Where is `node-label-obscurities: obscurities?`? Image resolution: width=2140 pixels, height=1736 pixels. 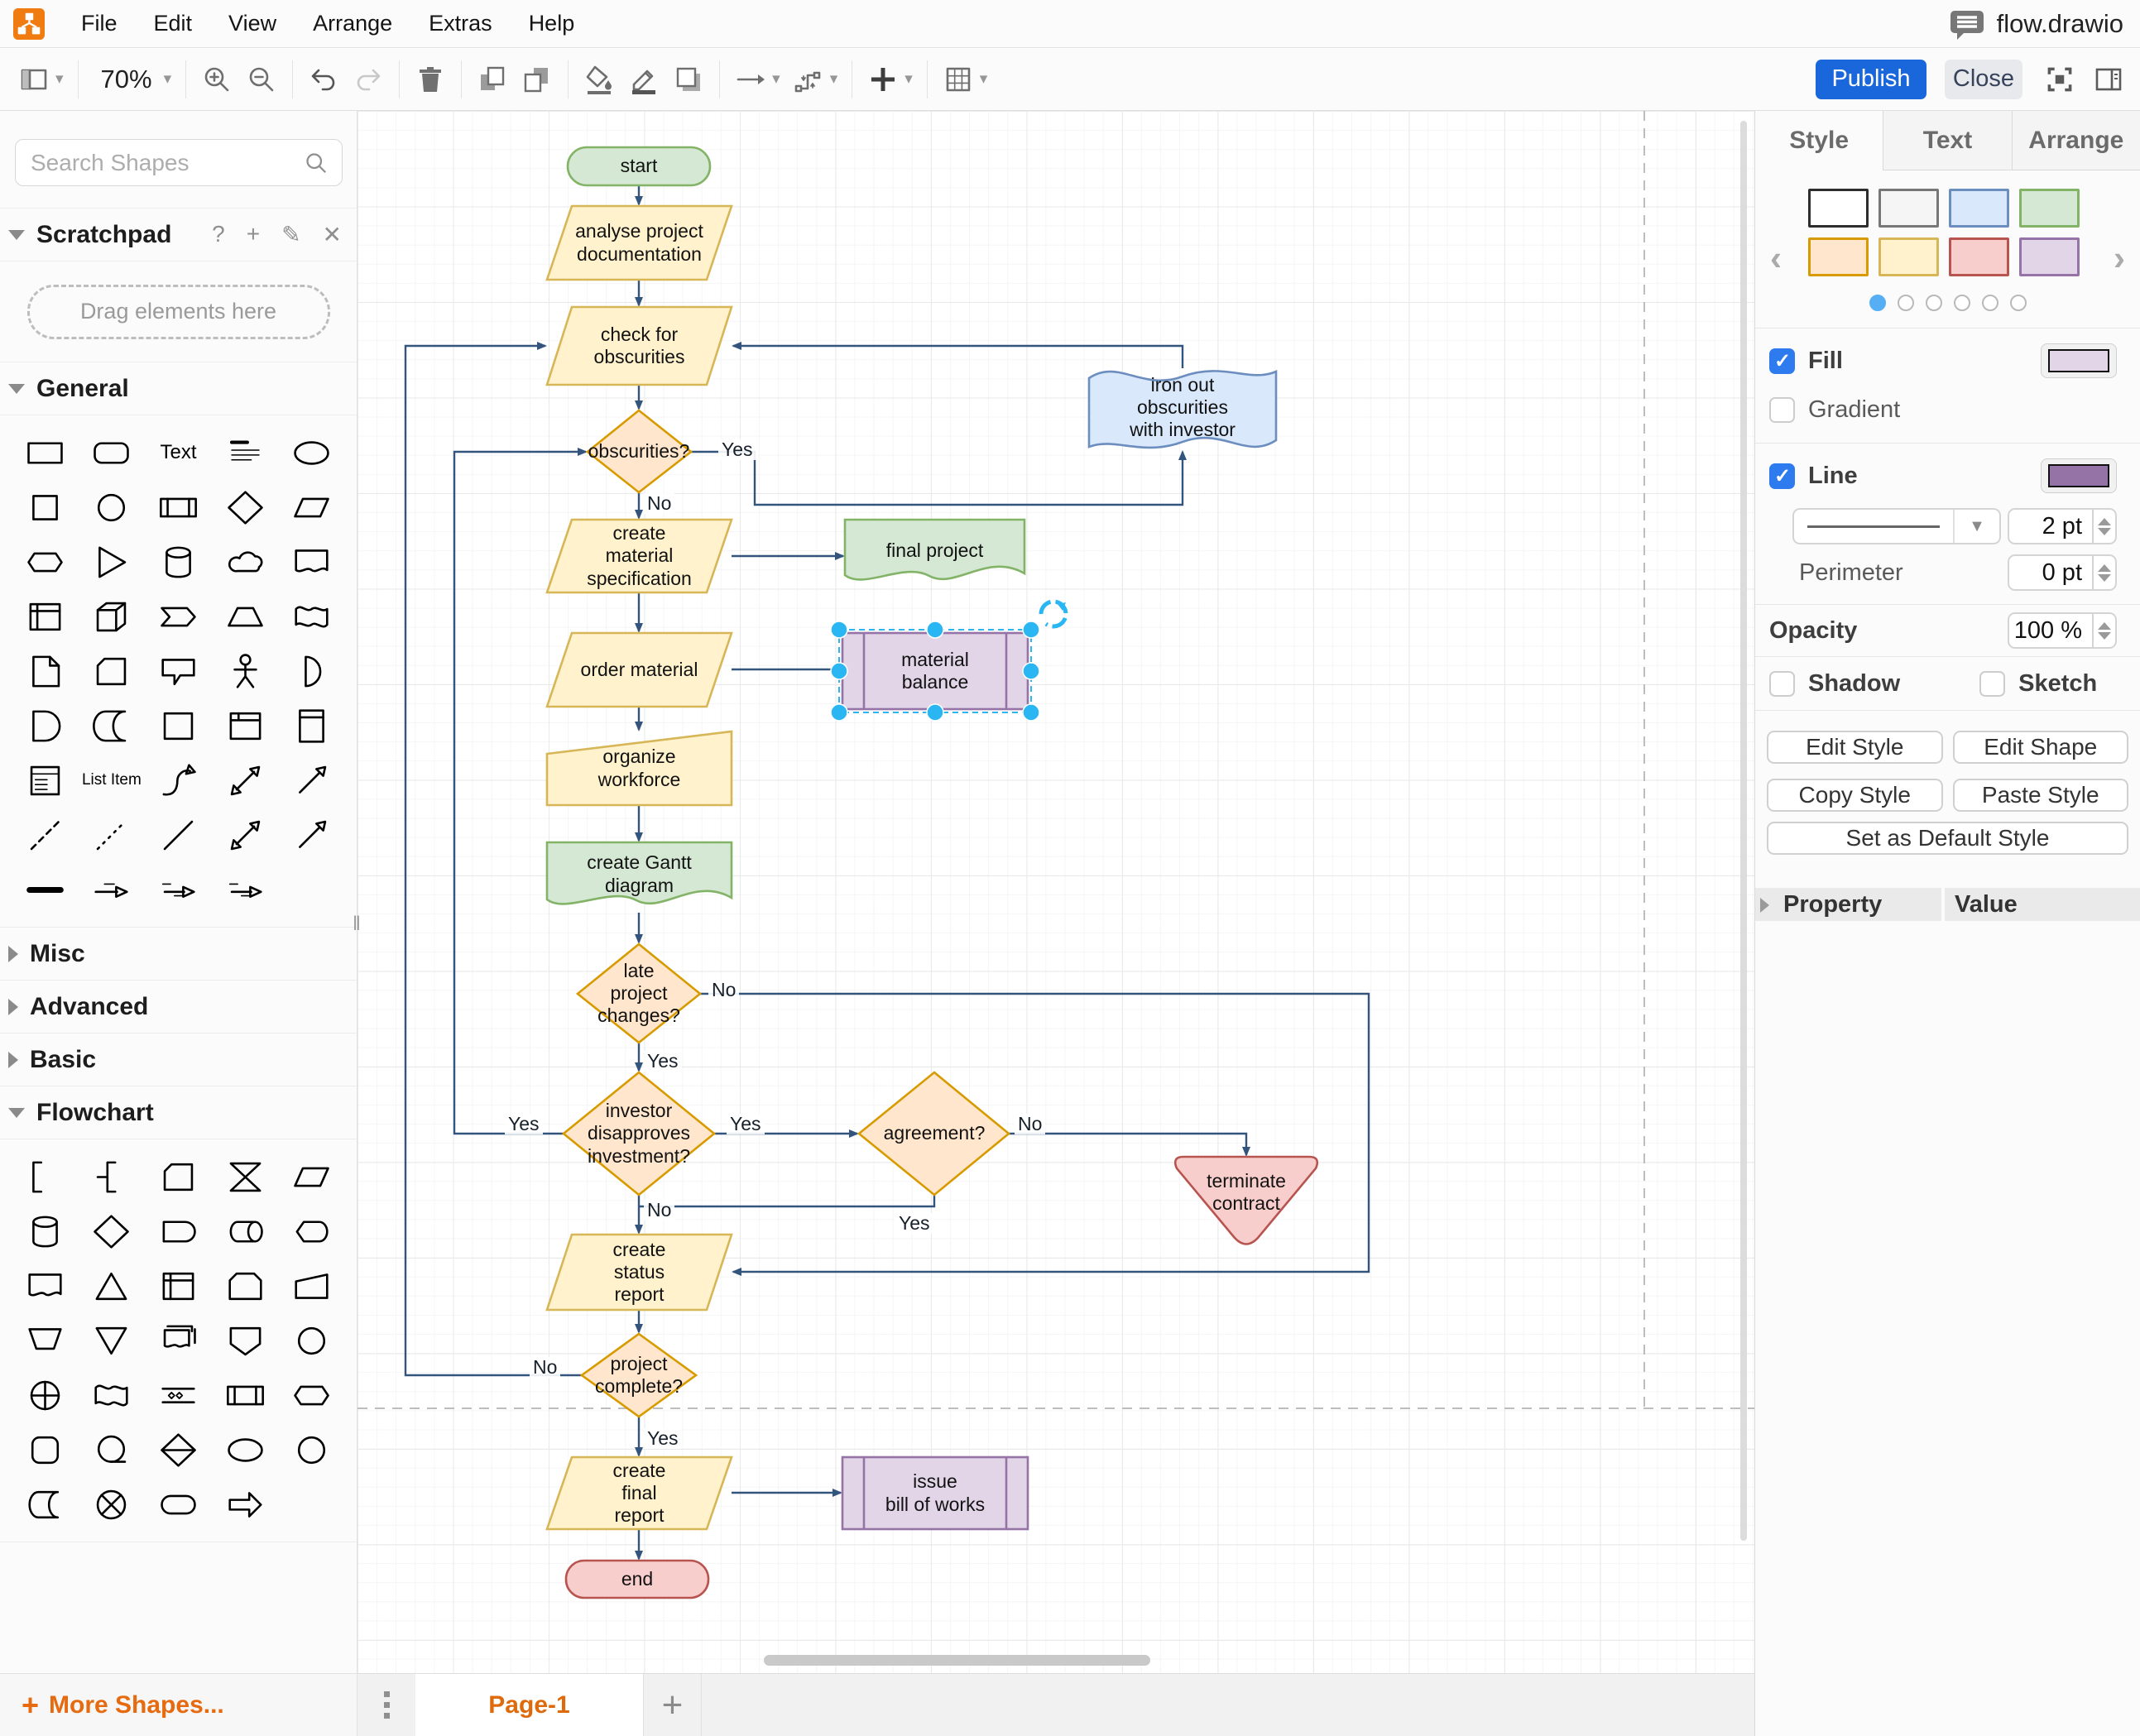 node-label-obscurities: obscurities? is located at coordinates (639, 451).